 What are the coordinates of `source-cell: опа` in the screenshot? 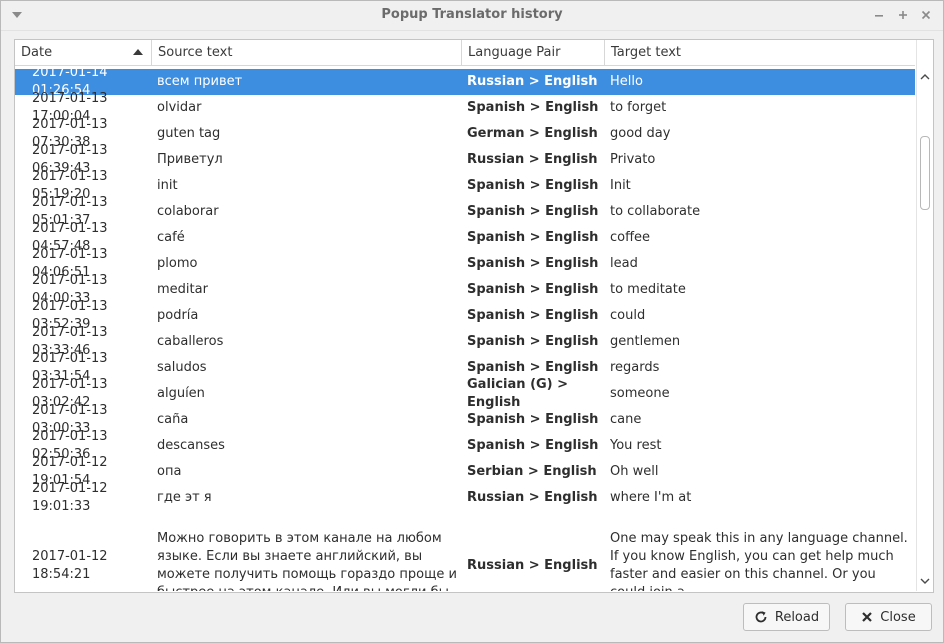 It's located at (169, 471).